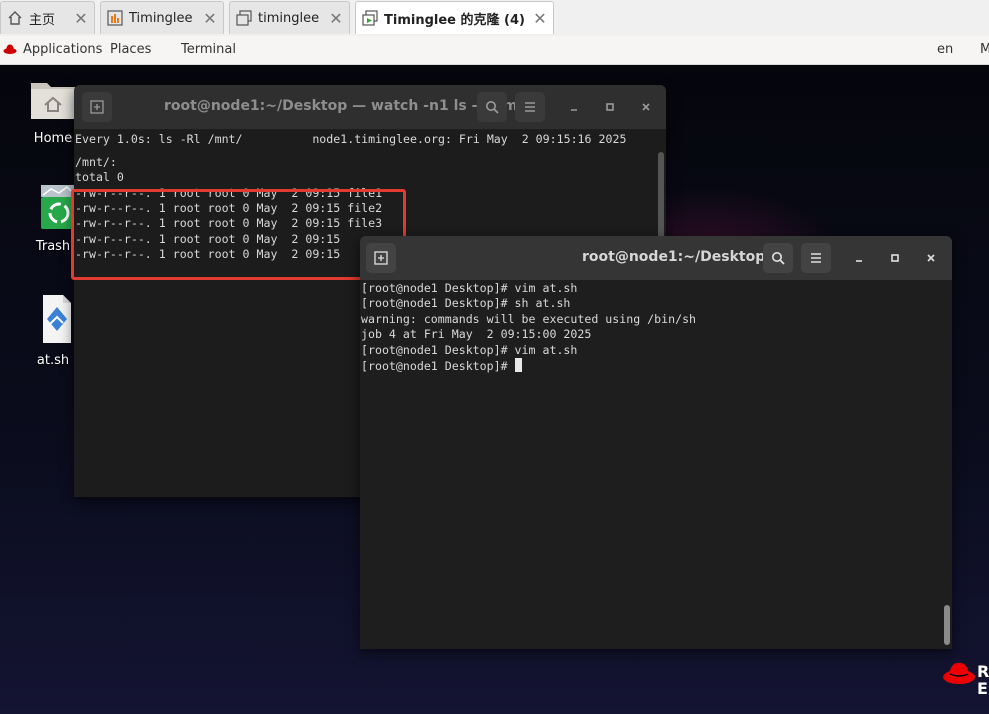 This screenshot has width=989, height=714. Describe the element at coordinates (494, 50) in the screenshot. I see `gnome-top-bar: Applications Places Terminal en M` at that location.